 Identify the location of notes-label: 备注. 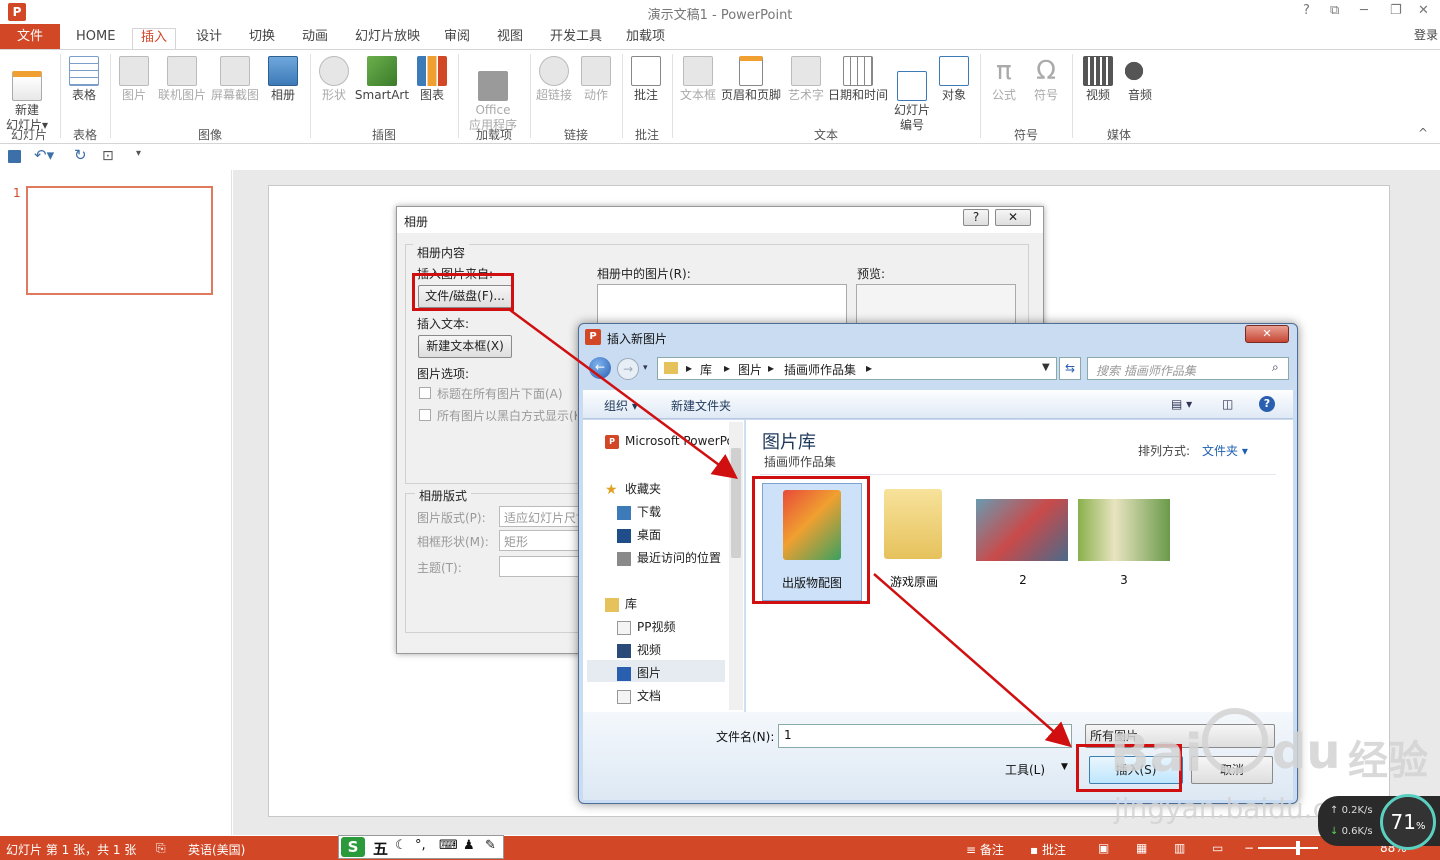
(991, 850).